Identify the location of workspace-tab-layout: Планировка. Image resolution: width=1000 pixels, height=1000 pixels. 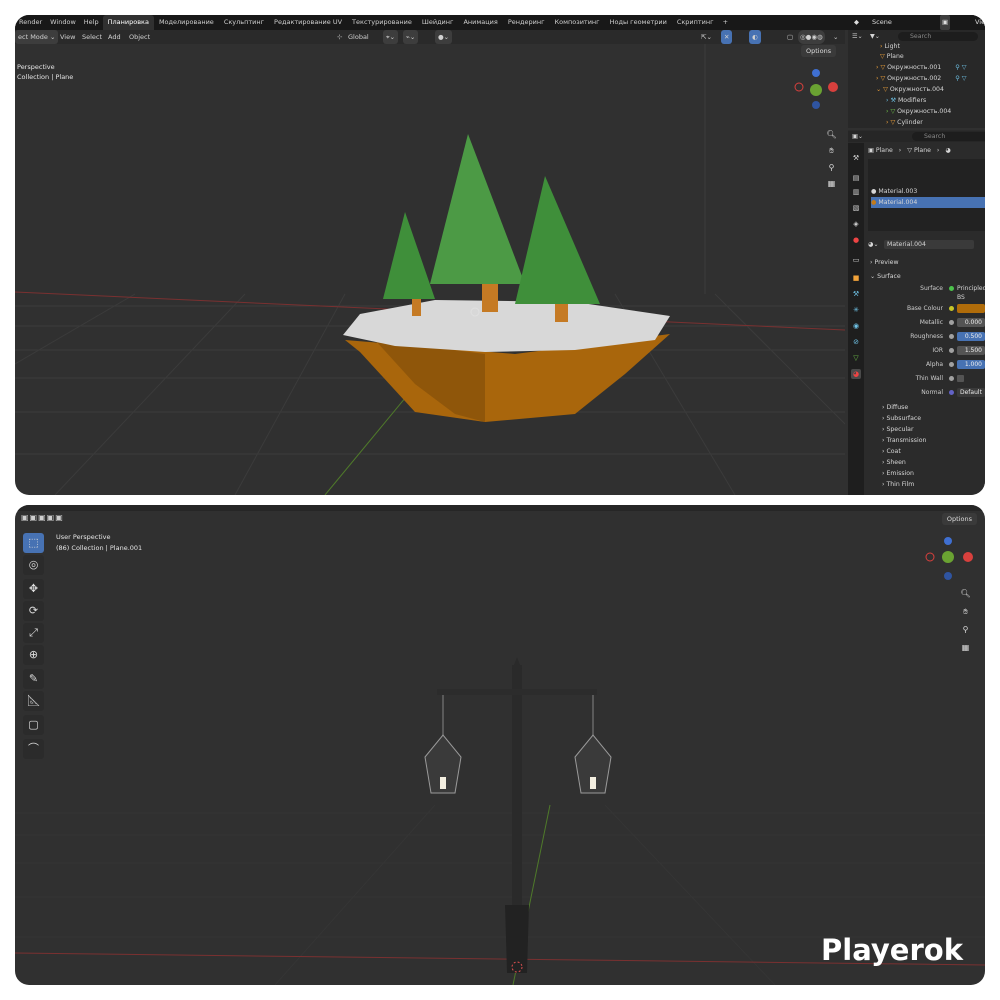
(128, 22).